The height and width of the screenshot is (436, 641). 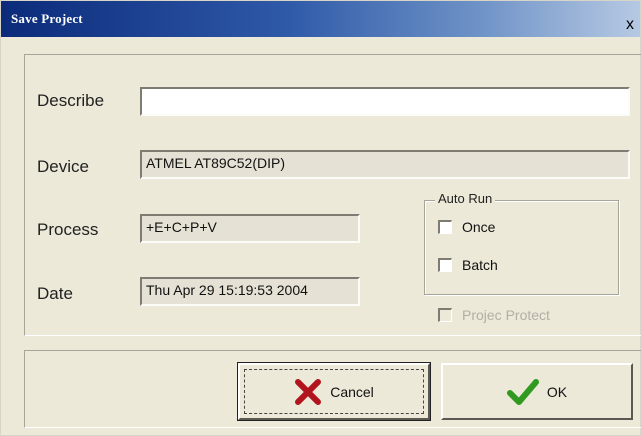 I want to click on red-x-icon, so click(x=308, y=392).